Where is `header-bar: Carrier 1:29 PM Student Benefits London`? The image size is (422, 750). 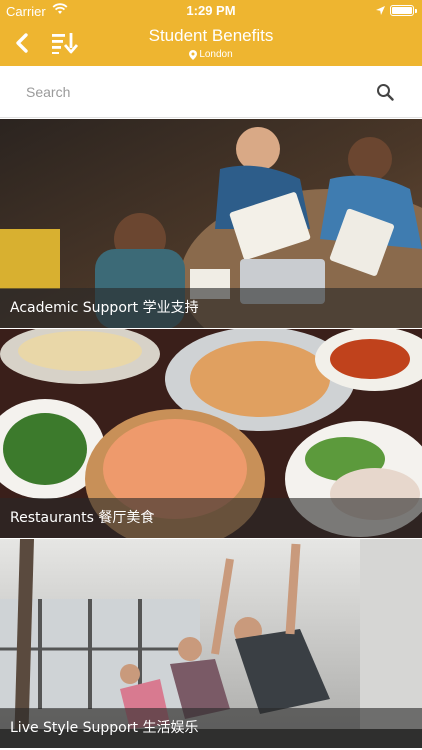
header-bar: Carrier 1:29 PM Student Benefits London is located at coordinates (211, 33).